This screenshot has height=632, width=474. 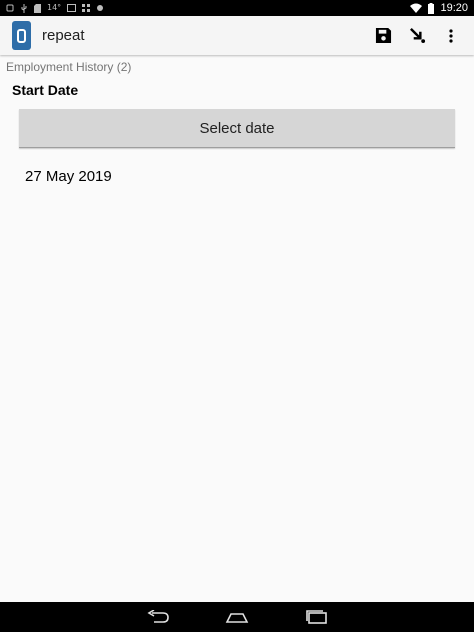 What do you see at coordinates (86, 8) in the screenshot?
I see `notification-grid-icon` at bounding box center [86, 8].